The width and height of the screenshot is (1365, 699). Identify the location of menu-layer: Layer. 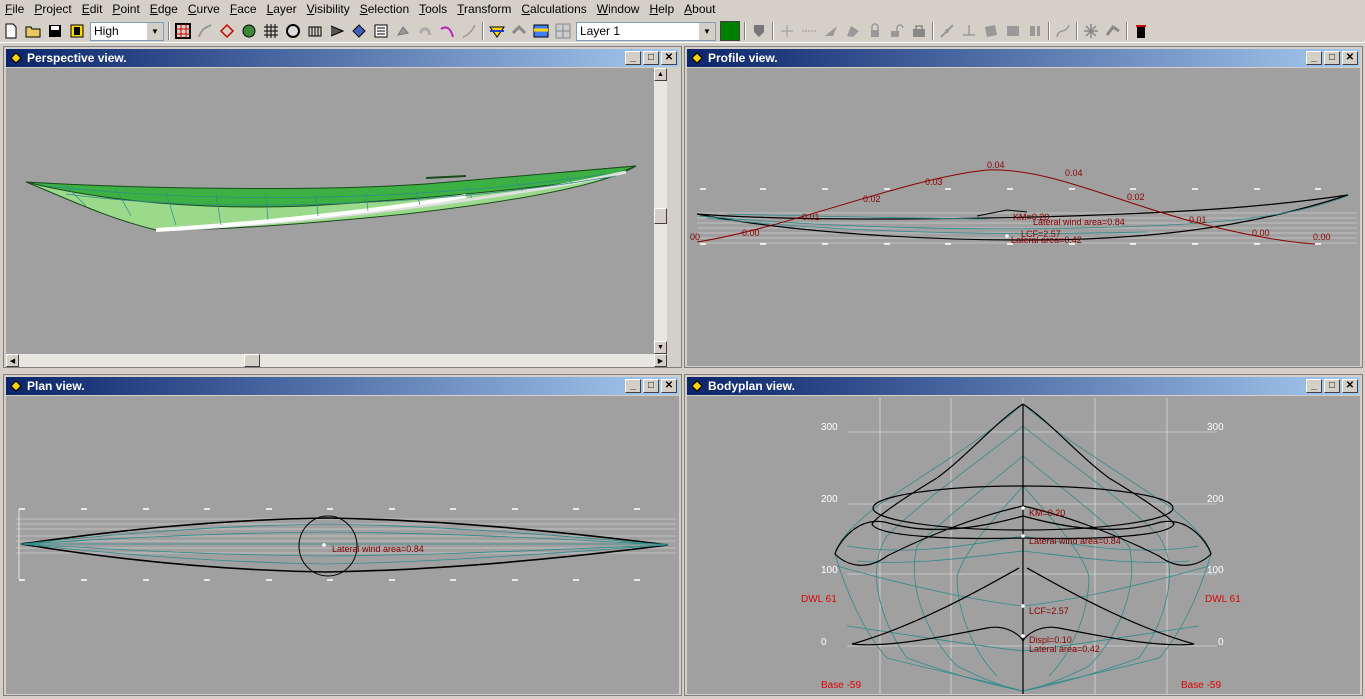
(282, 9).